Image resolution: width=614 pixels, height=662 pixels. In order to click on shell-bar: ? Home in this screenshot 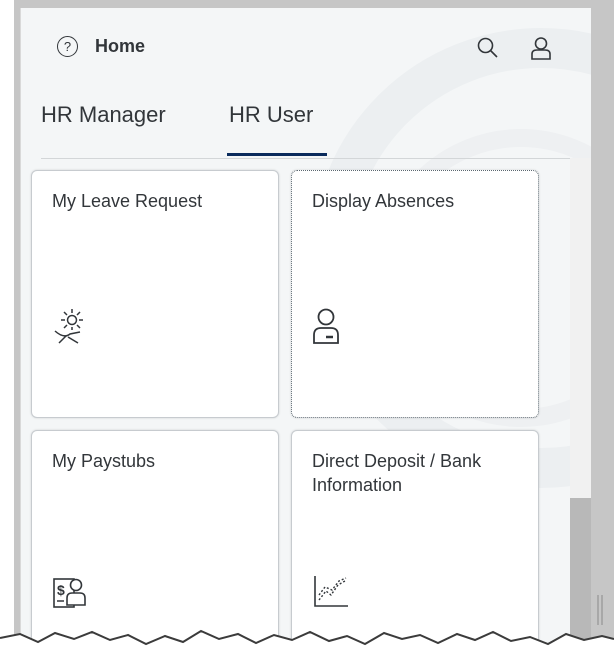, I will do `click(306, 43)`.